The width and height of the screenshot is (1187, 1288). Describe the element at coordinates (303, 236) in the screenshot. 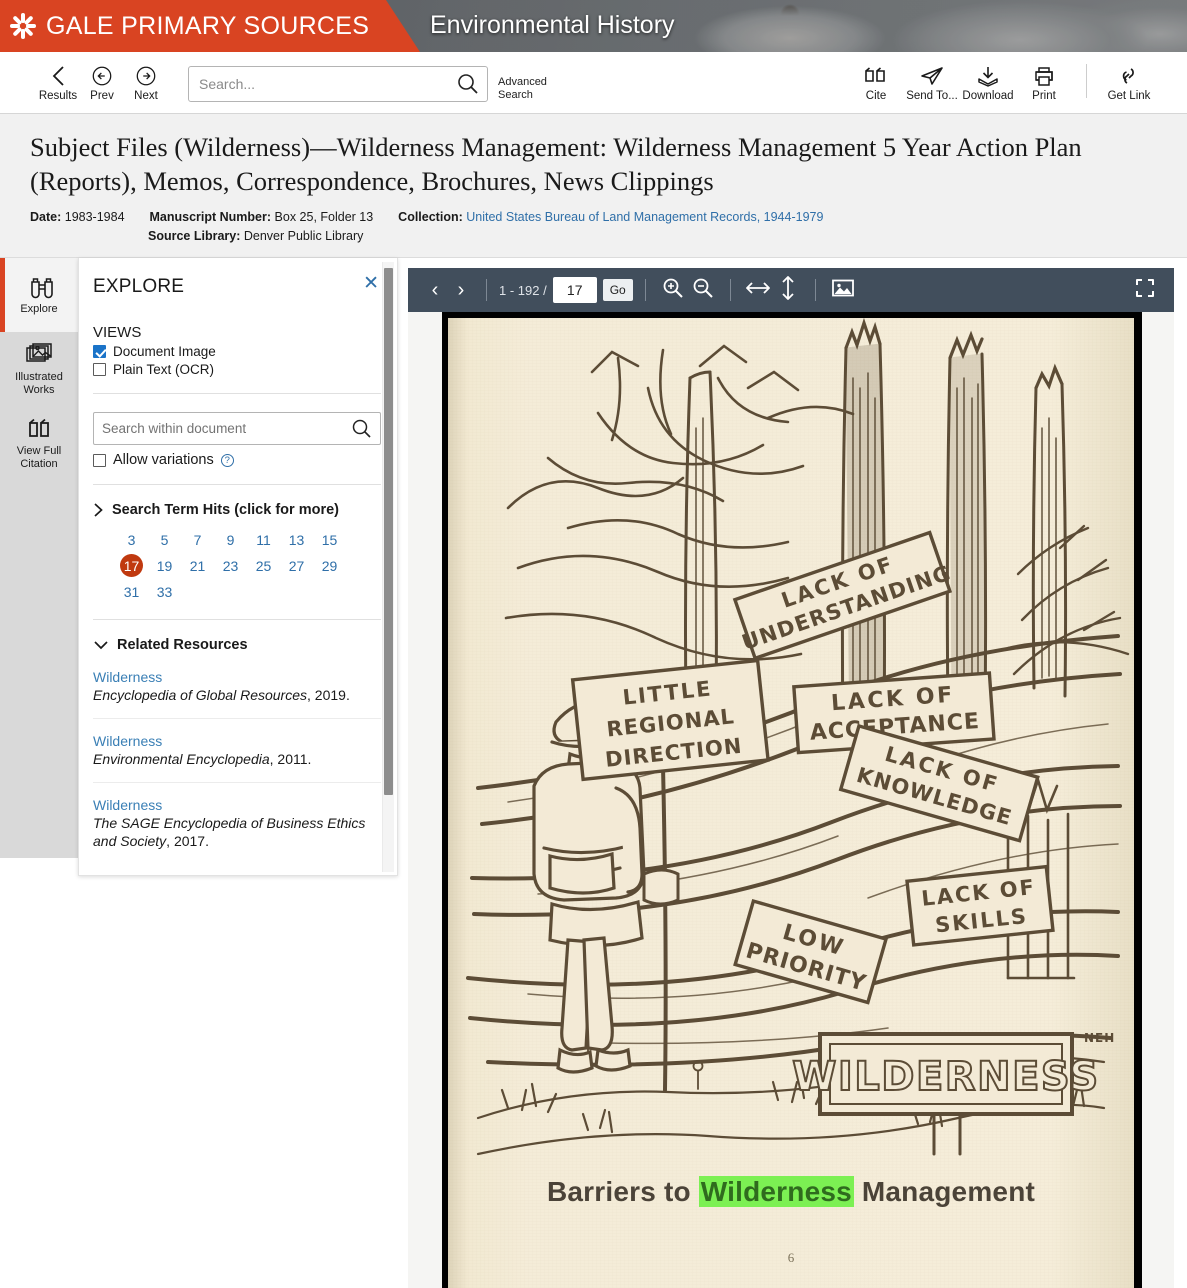

I see `source-library-value: Denver Public Library` at that location.